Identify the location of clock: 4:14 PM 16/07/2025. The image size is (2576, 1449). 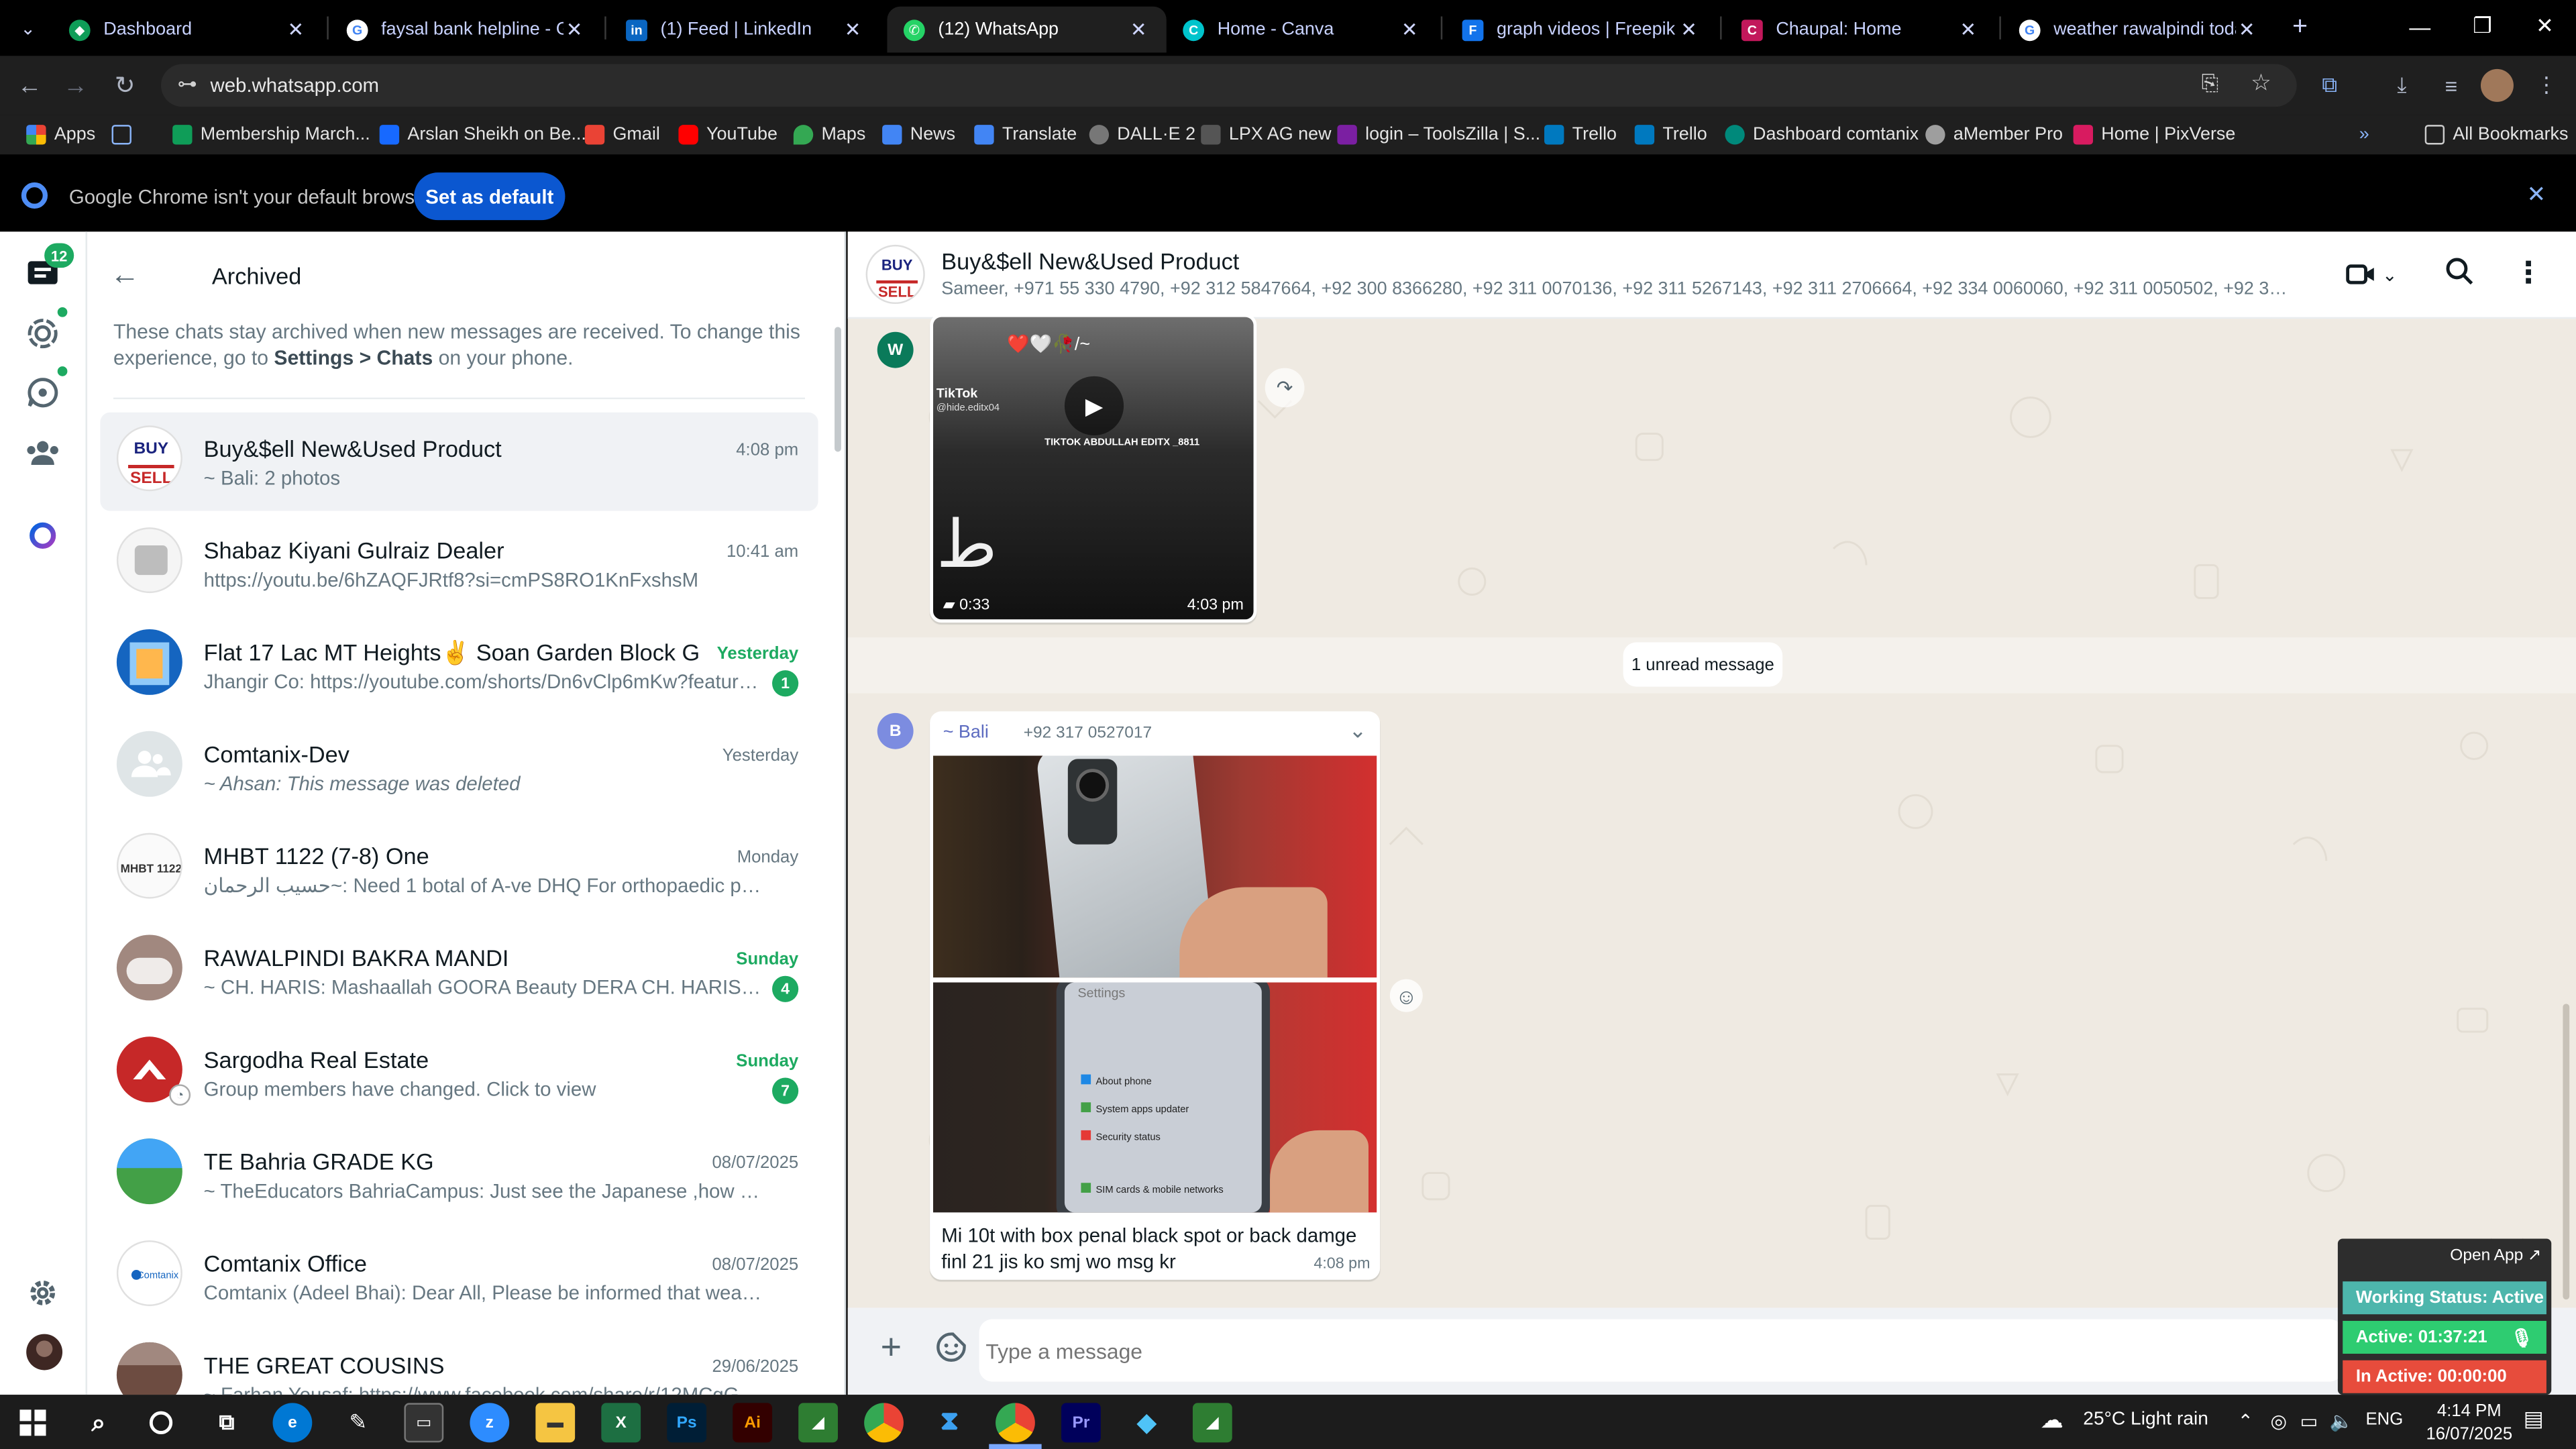
(2469, 1423).